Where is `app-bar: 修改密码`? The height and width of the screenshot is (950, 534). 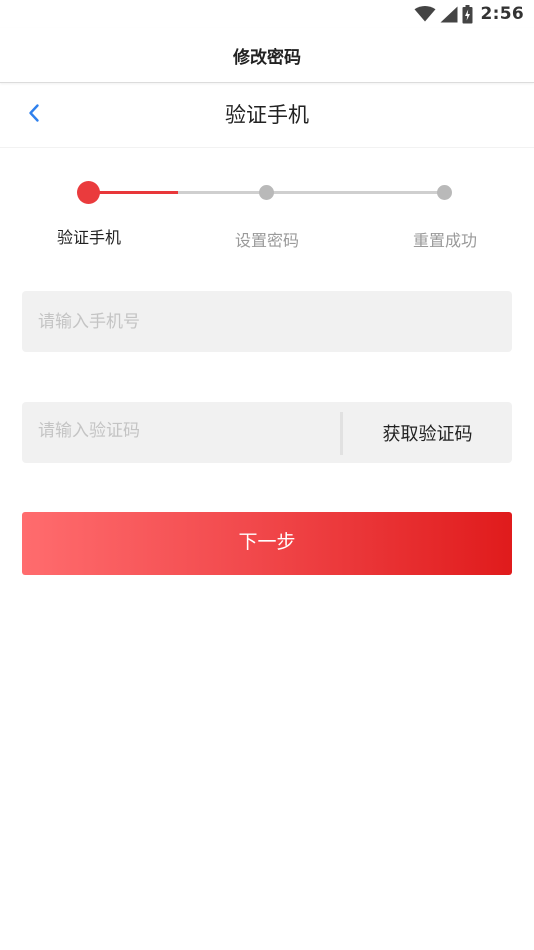
app-bar: 修改密码 is located at coordinates (267, 55).